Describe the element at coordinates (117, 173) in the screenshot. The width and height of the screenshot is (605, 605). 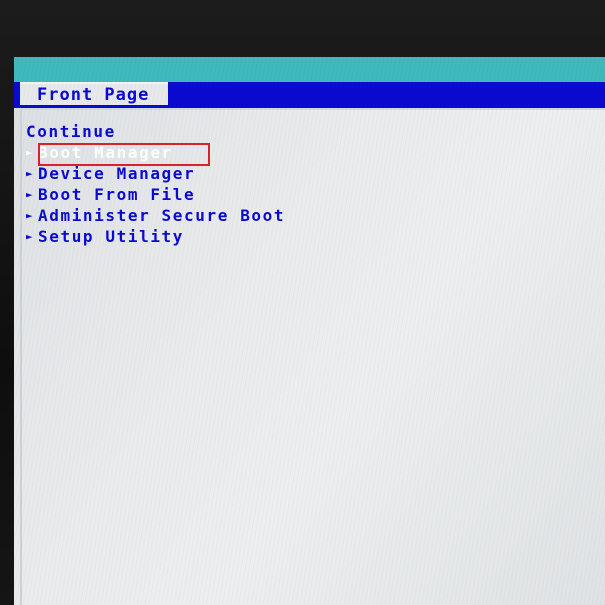
I see `menu-item-label: Device Manager` at that location.